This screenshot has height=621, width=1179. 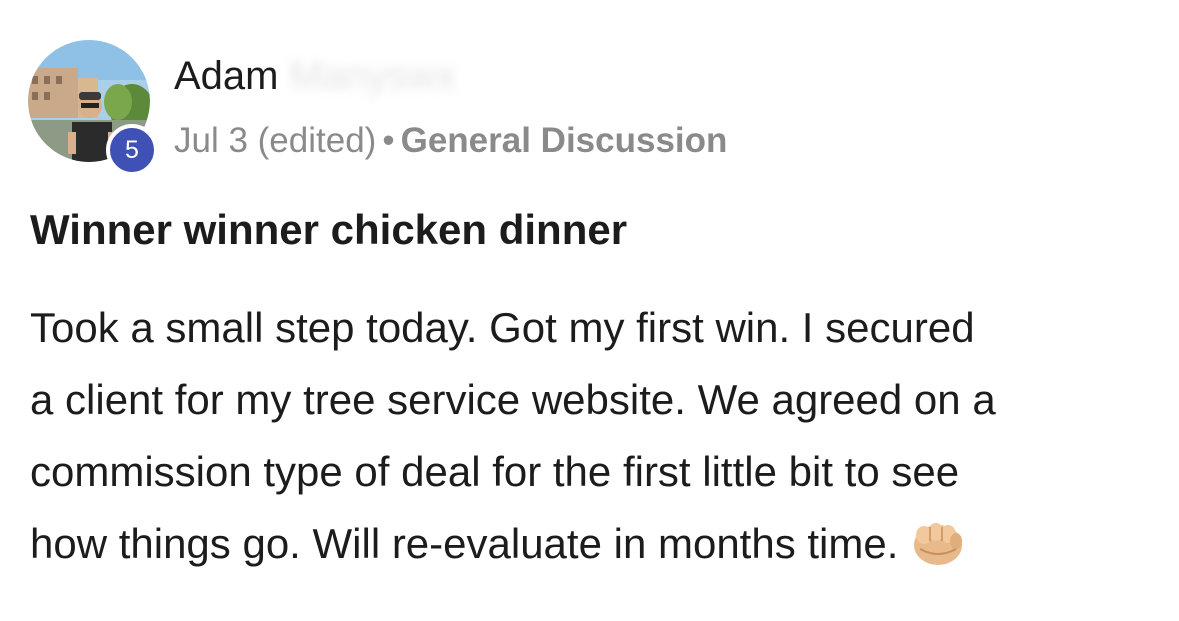 I want to click on post-category-link: General Discussion, so click(x=564, y=140).